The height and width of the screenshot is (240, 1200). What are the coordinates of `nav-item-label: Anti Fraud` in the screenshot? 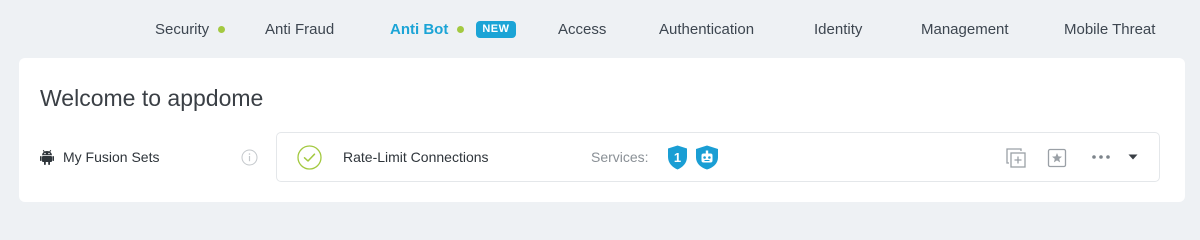 It's located at (300, 29).